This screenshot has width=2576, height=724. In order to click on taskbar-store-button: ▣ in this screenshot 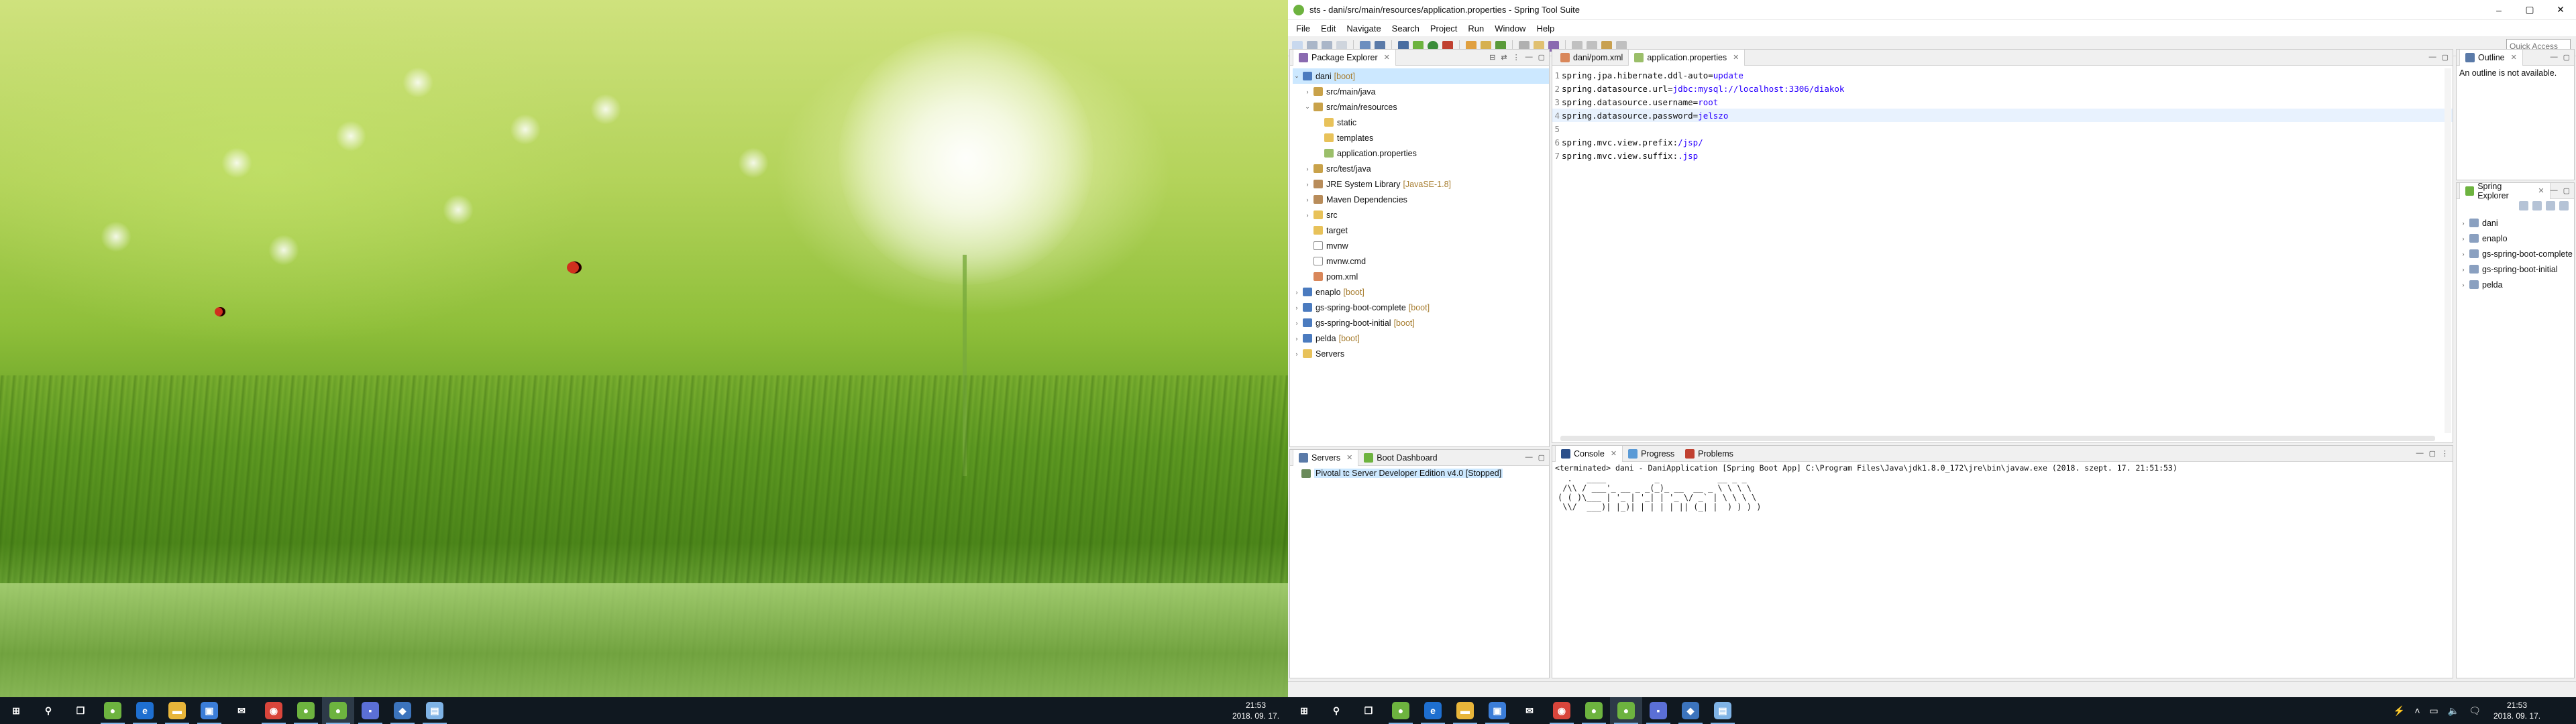, I will do `click(1497, 710)`.